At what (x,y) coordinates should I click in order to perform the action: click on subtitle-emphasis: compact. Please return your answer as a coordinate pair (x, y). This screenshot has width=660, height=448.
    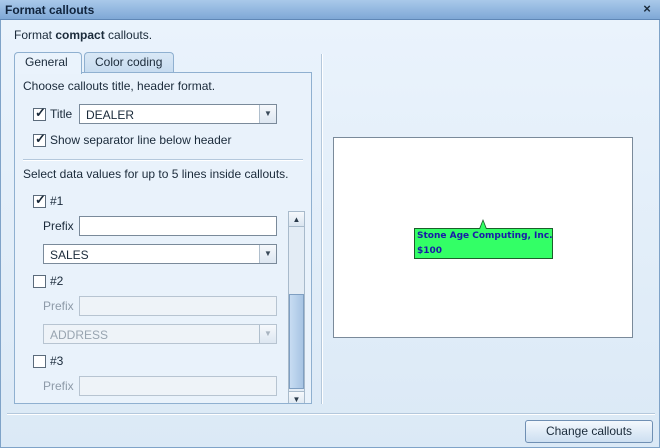
    Looking at the image, I should click on (80, 35).